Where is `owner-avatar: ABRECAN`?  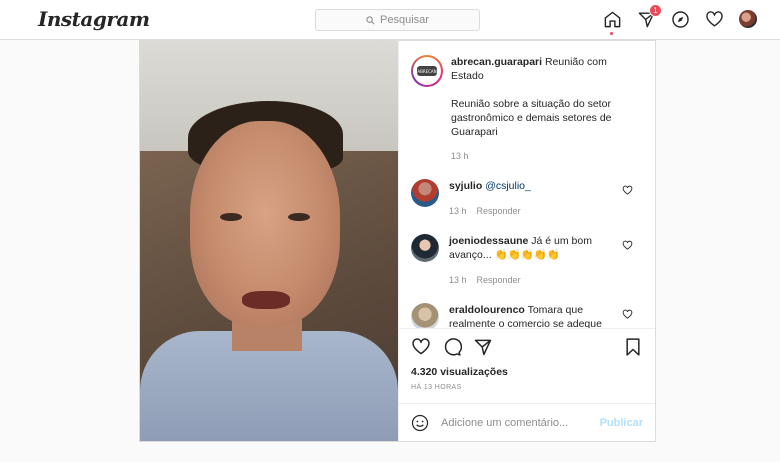 owner-avatar: ABRECAN is located at coordinates (427, 71).